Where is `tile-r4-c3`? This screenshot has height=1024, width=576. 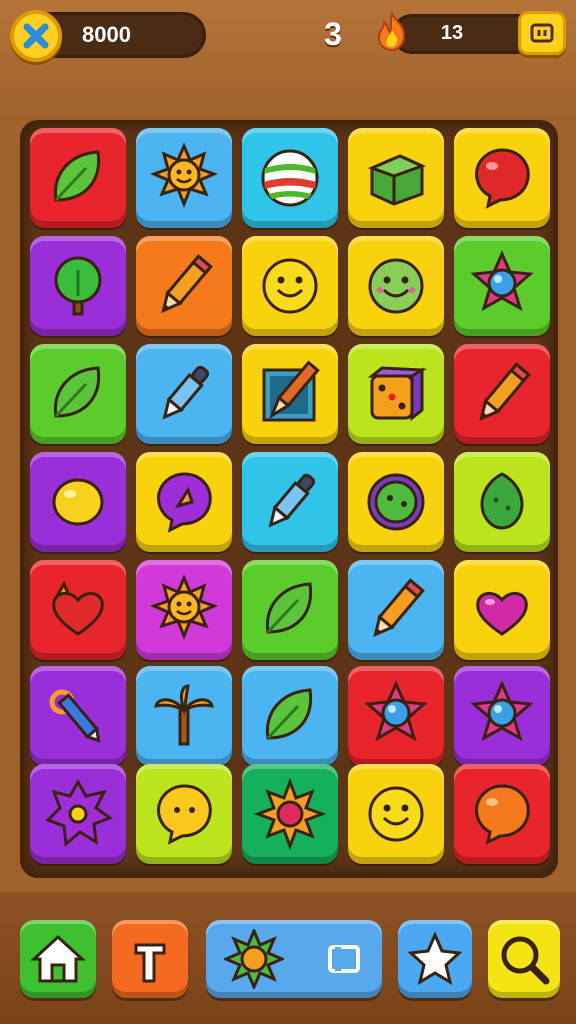 tile-r4-c3 is located at coordinates (290, 502).